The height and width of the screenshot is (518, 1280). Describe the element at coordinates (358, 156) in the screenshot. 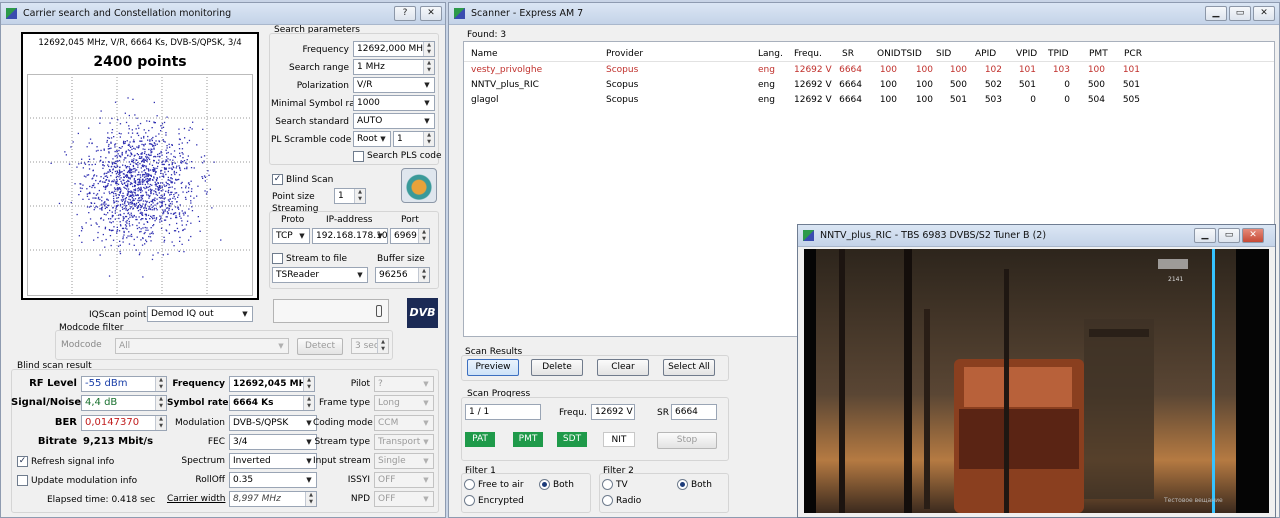

I see `search-pls-checkbox` at that location.